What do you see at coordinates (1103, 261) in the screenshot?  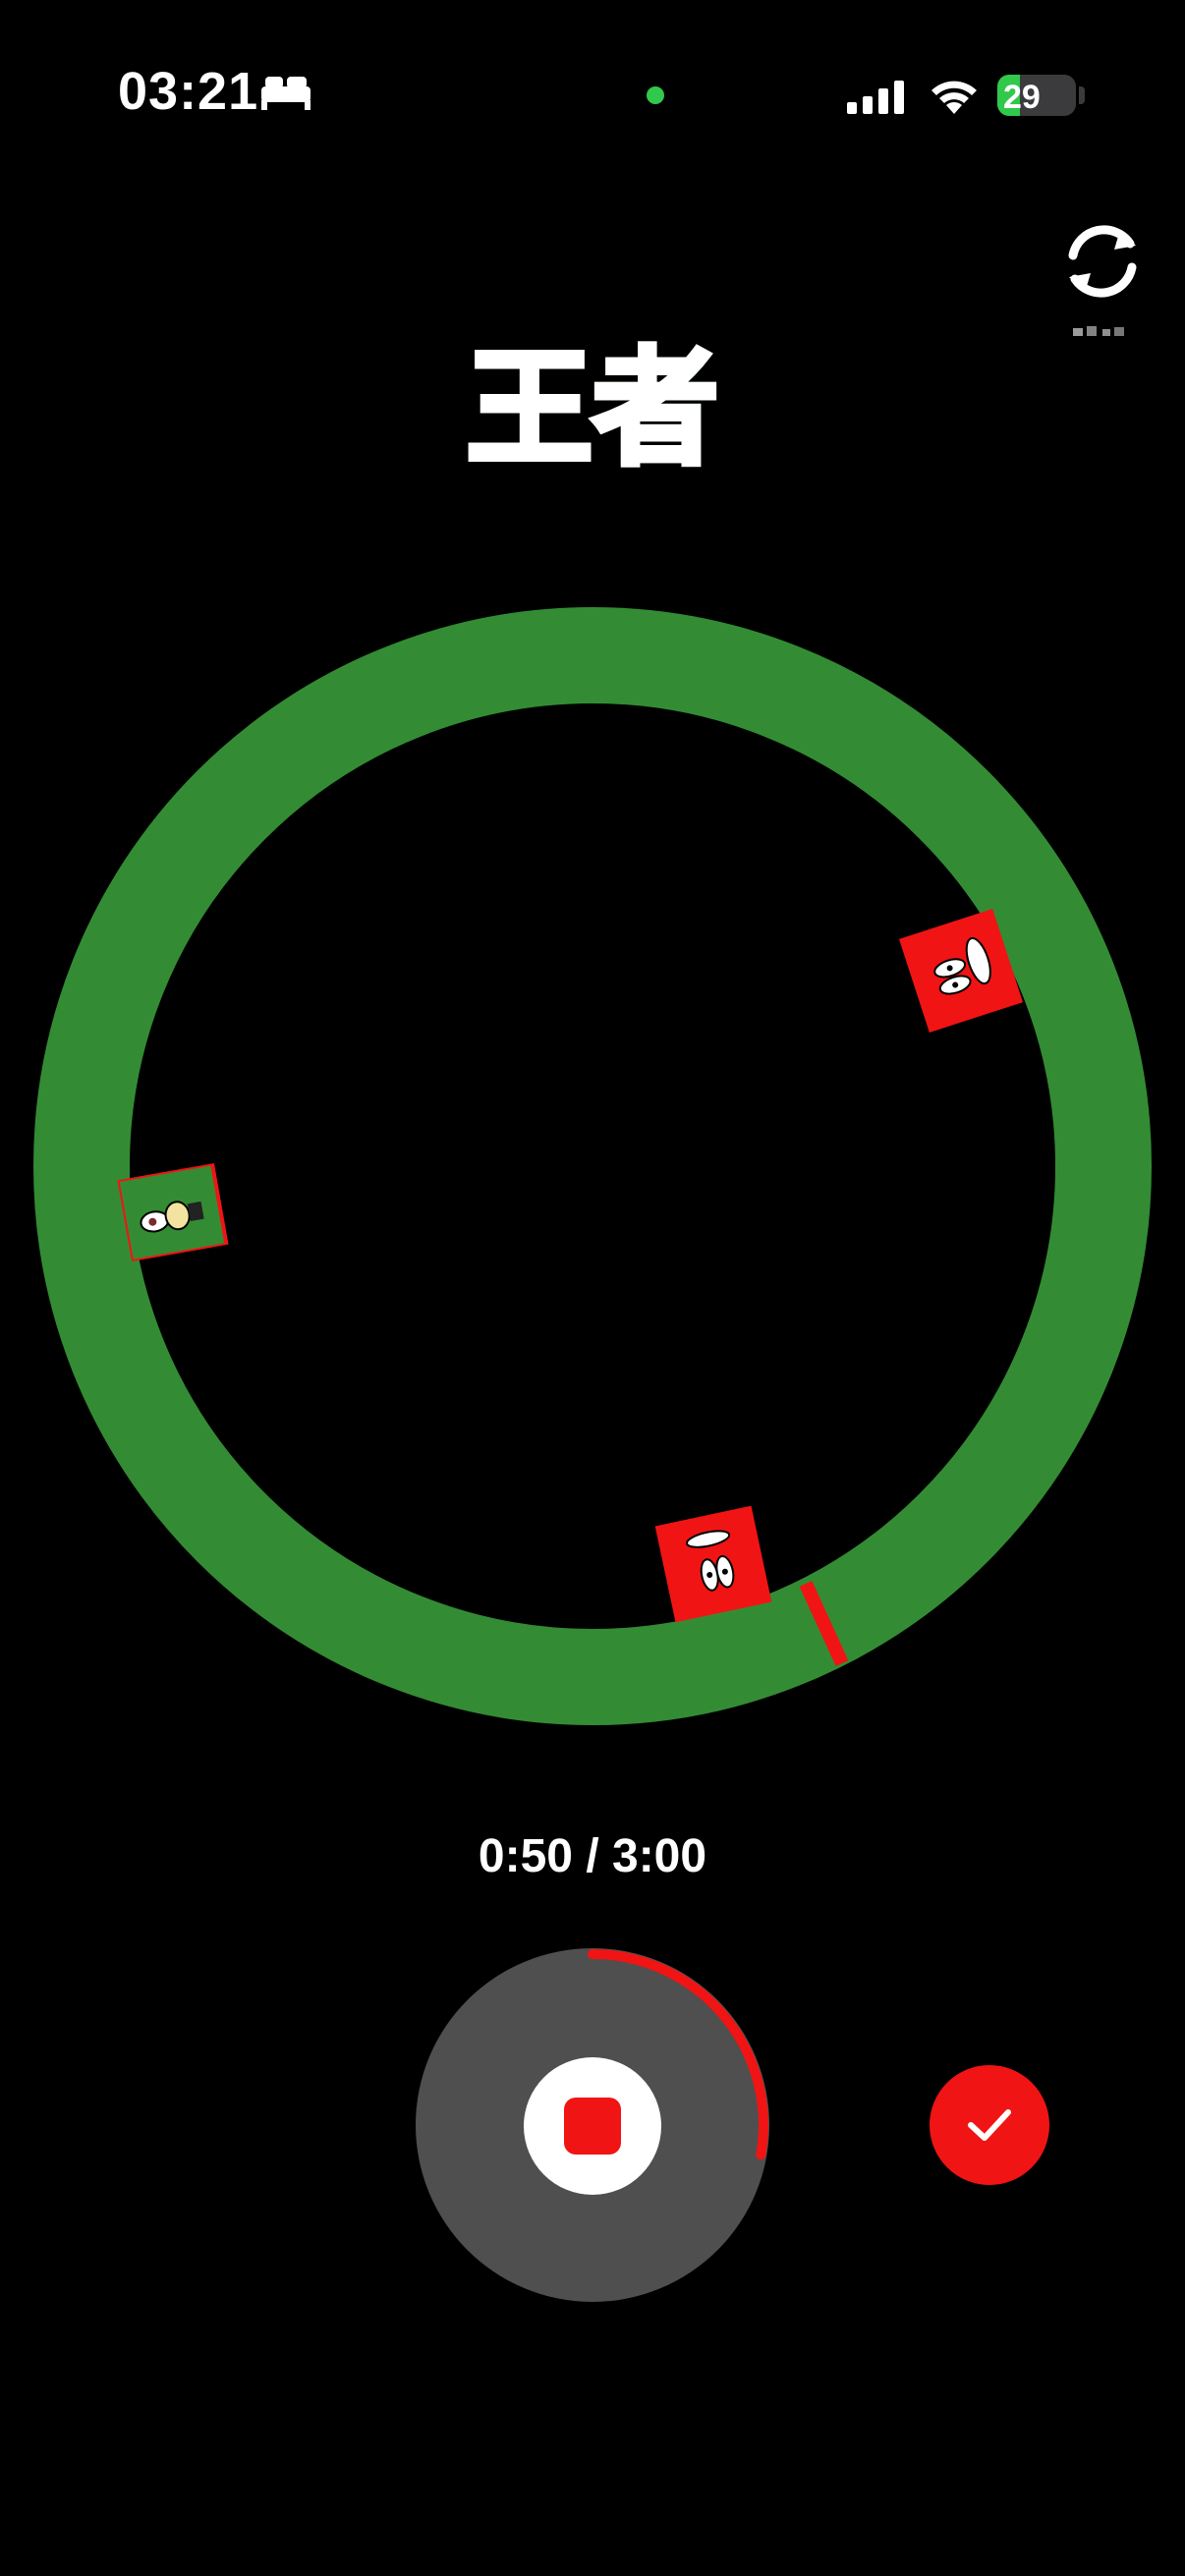 I see `flip-camera-icon` at bounding box center [1103, 261].